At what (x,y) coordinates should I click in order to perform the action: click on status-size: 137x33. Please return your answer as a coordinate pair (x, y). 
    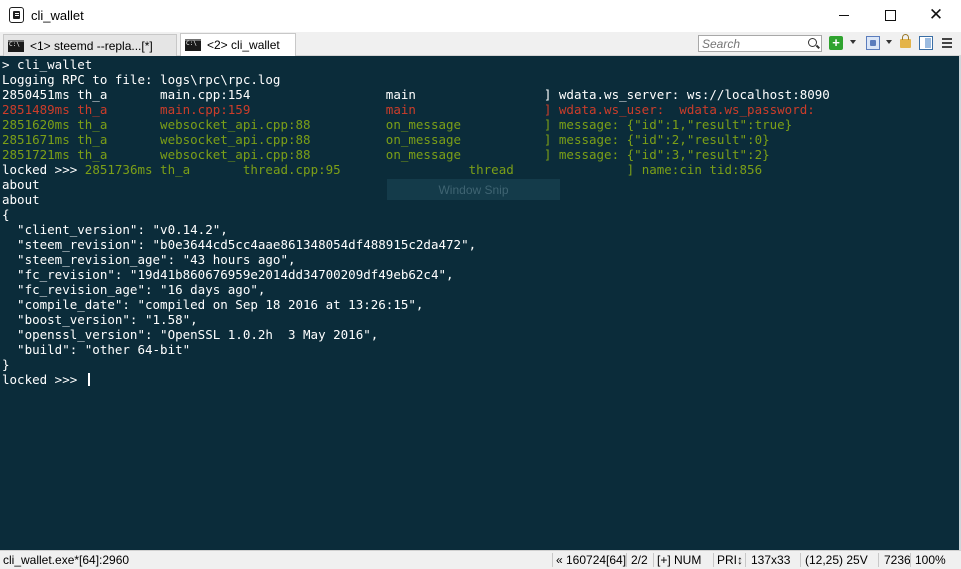
    Looking at the image, I should click on (770, 560).